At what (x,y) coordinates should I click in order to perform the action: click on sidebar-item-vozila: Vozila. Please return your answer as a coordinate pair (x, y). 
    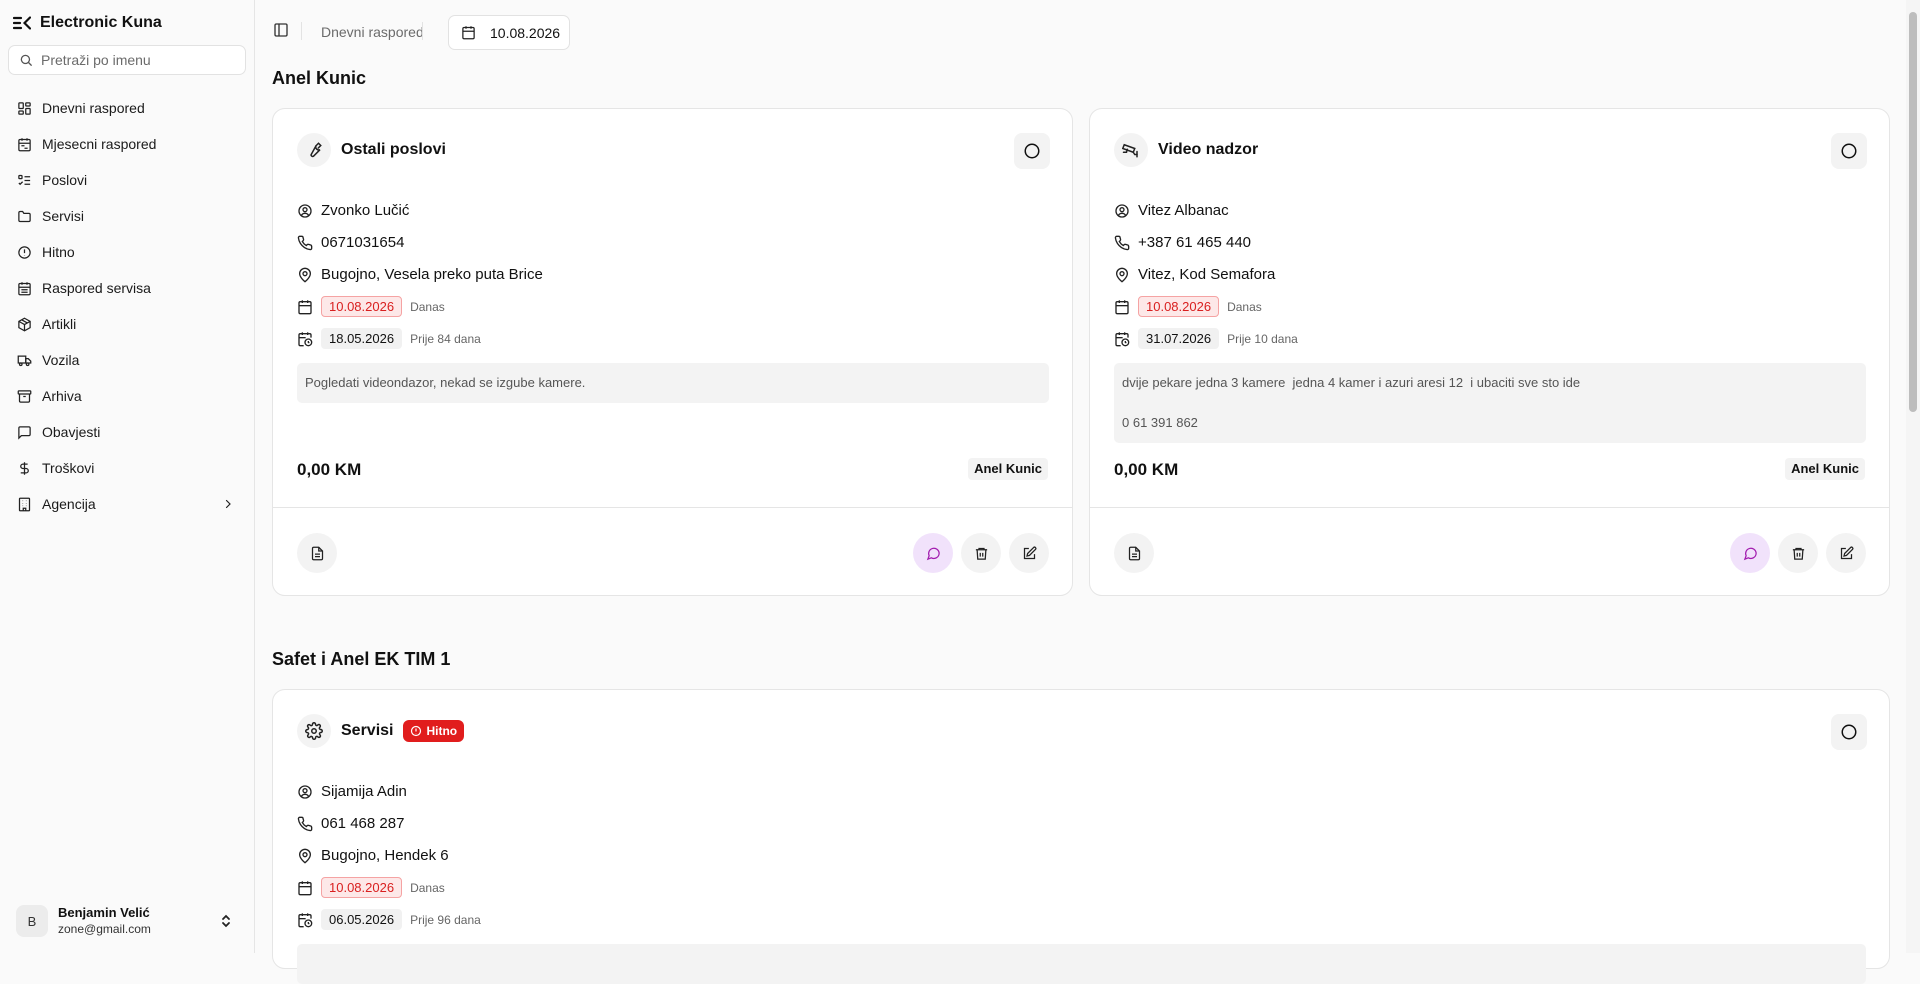
    Looking at the image, I should click on (127, 360).